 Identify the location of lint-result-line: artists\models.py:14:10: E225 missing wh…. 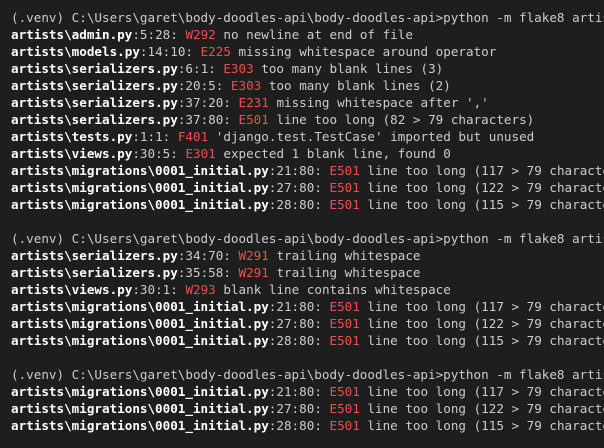
(307, 51).